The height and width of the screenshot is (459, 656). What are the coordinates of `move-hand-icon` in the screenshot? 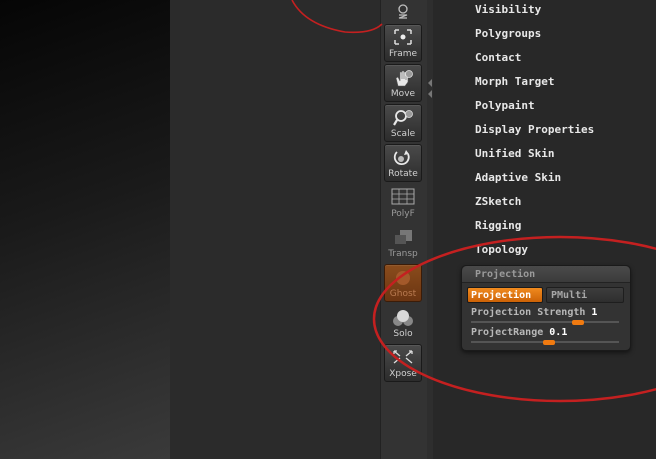 It's located at (403, 78).